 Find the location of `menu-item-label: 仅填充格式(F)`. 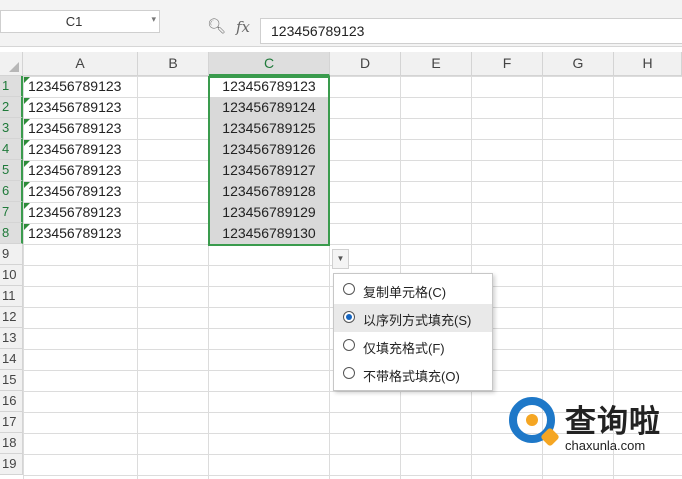

menu-item-label: 仅填充格式(F) is located at coordinates (404, 348).